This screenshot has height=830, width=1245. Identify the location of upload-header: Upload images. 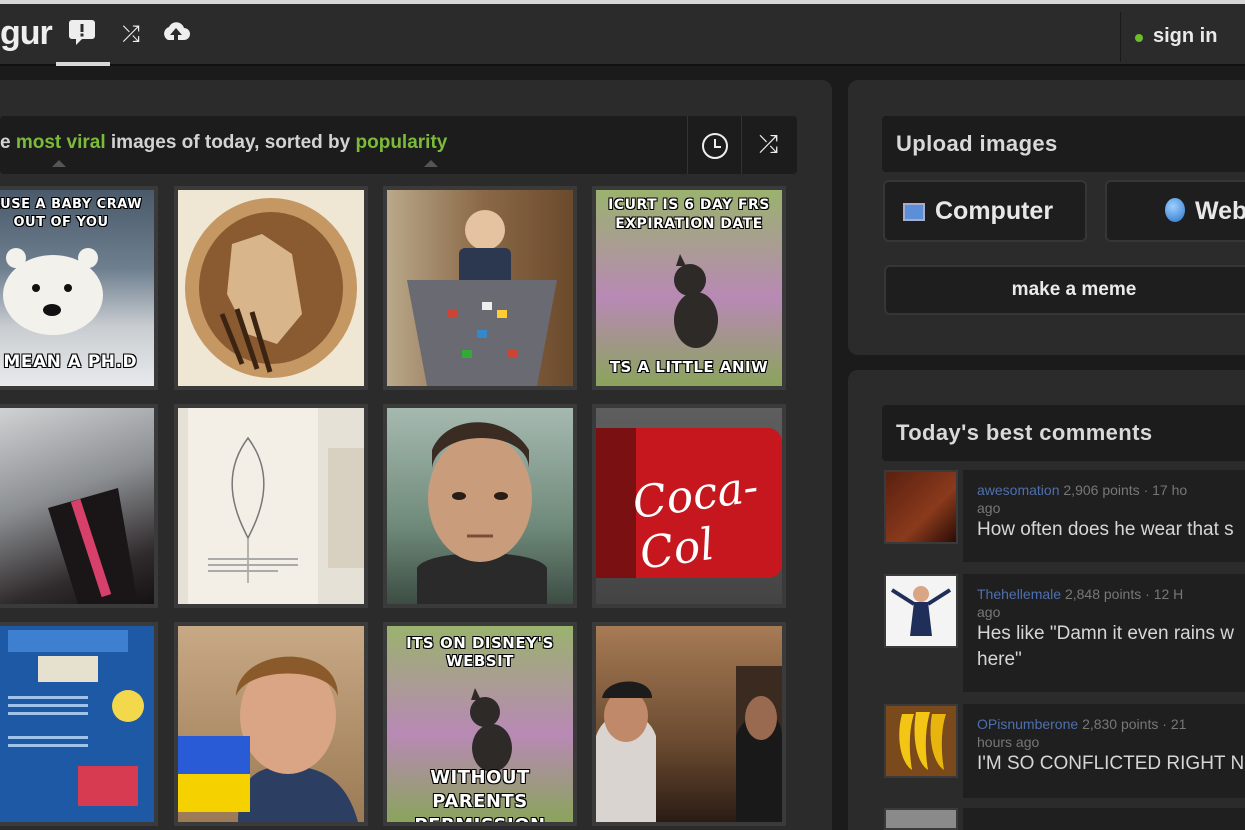
(1063, 144).